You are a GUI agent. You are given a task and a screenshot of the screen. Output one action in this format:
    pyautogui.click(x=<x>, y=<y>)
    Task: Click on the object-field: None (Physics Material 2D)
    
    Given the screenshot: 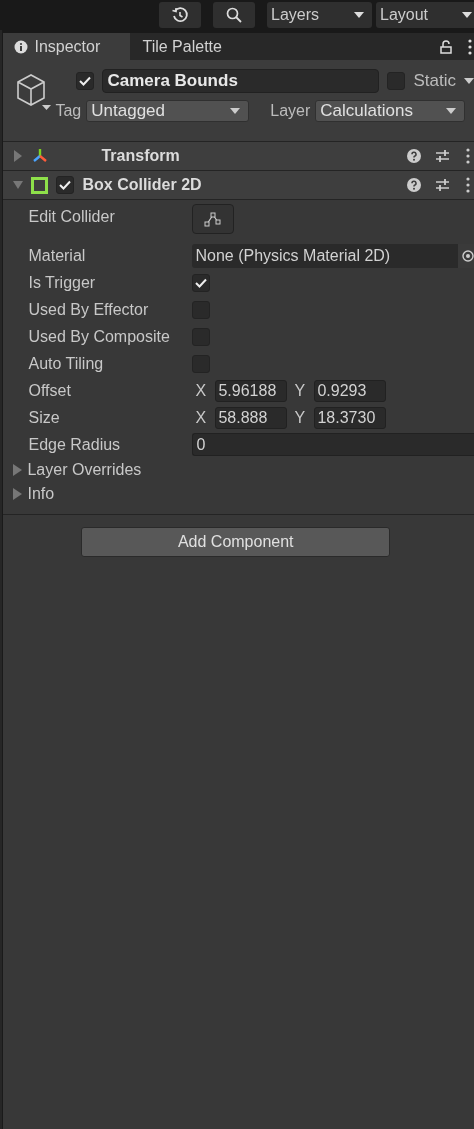 What is the action you would take?
    pyautogui.click(x=333, y=255)
    